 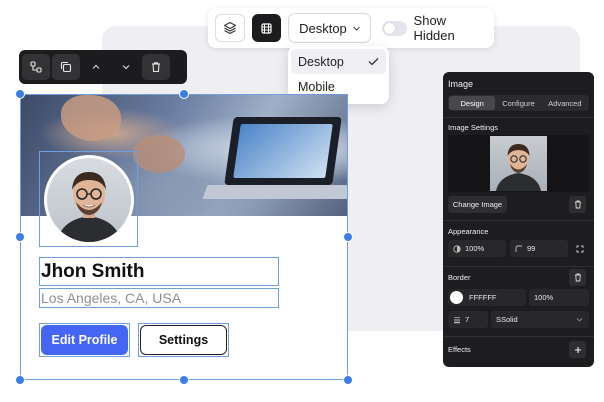 I want to click on change-image-button: Change Image, so click(x=477, y=204).